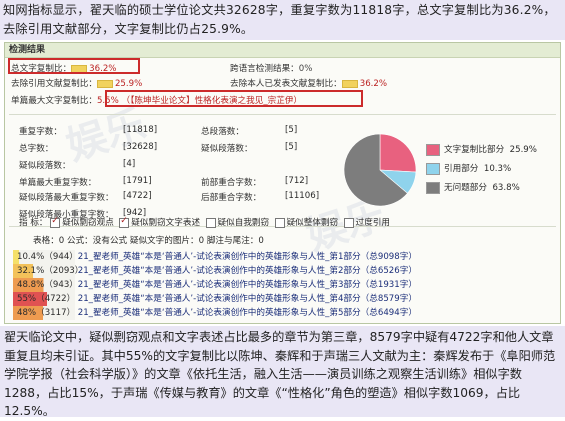 The width and height of the screenshot is (565, 421). What do you see at coordinates (237, 222) in the screenshot?
I see `indicator-self-plagiarism: 疑似自我剽窃` at bounding box center [237, 222].